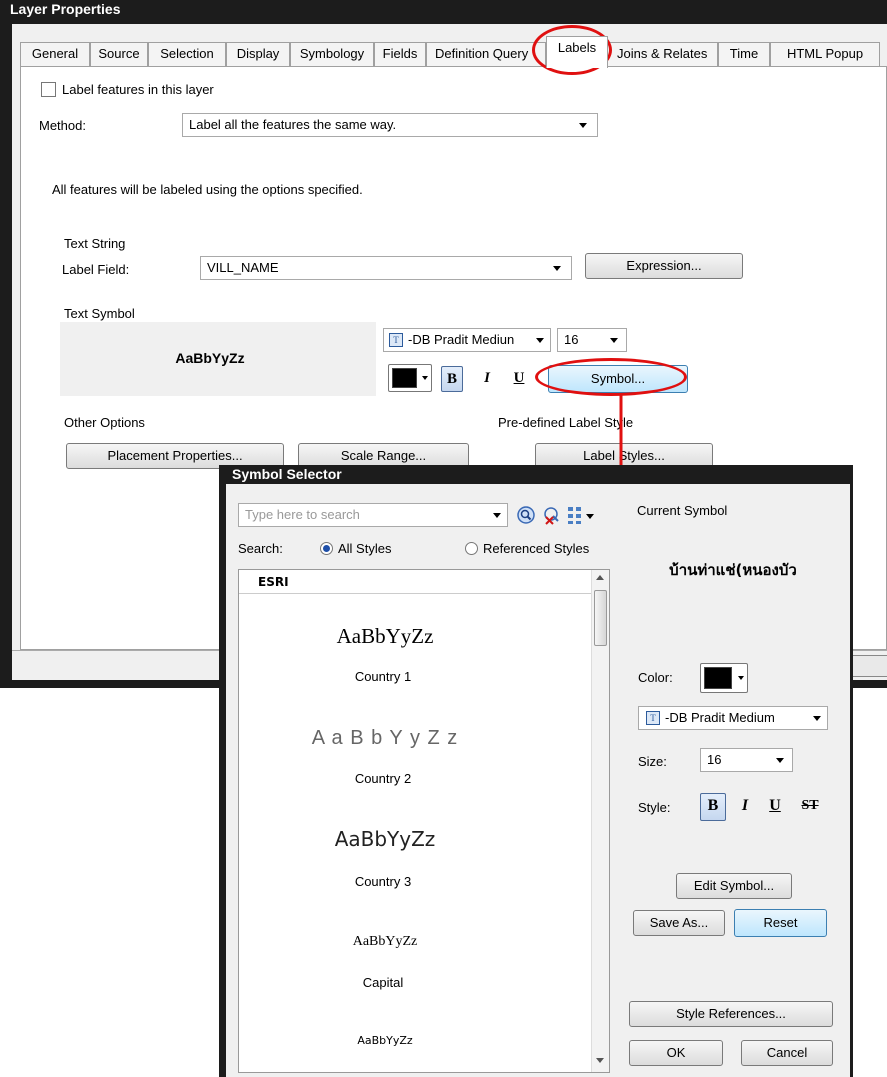 This screenshot has height=1077, width=887. Describe the element at coordinates (745, 807) in the screenshot. I see `style-italic-button: I` at that location.